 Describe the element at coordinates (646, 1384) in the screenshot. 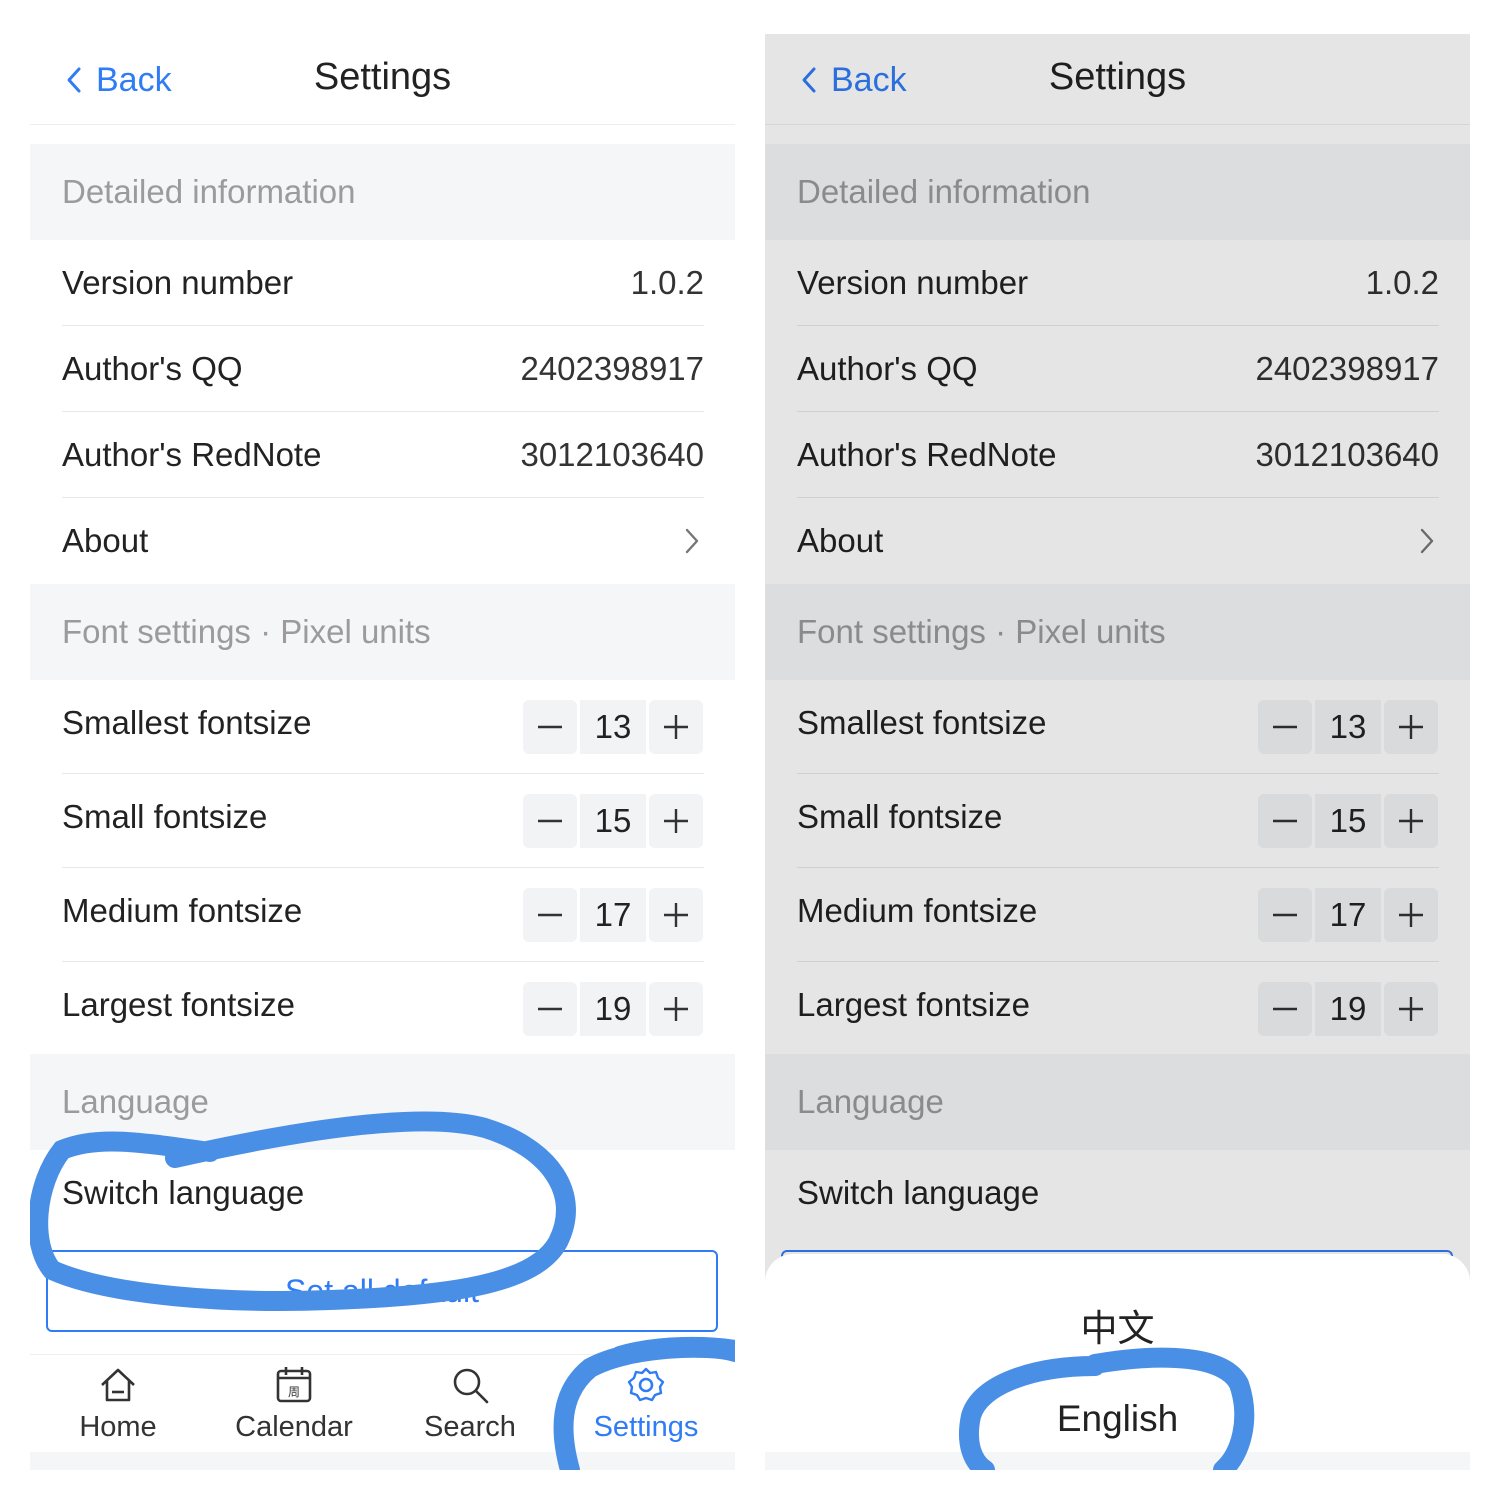

I see `gear-icon` at that location.